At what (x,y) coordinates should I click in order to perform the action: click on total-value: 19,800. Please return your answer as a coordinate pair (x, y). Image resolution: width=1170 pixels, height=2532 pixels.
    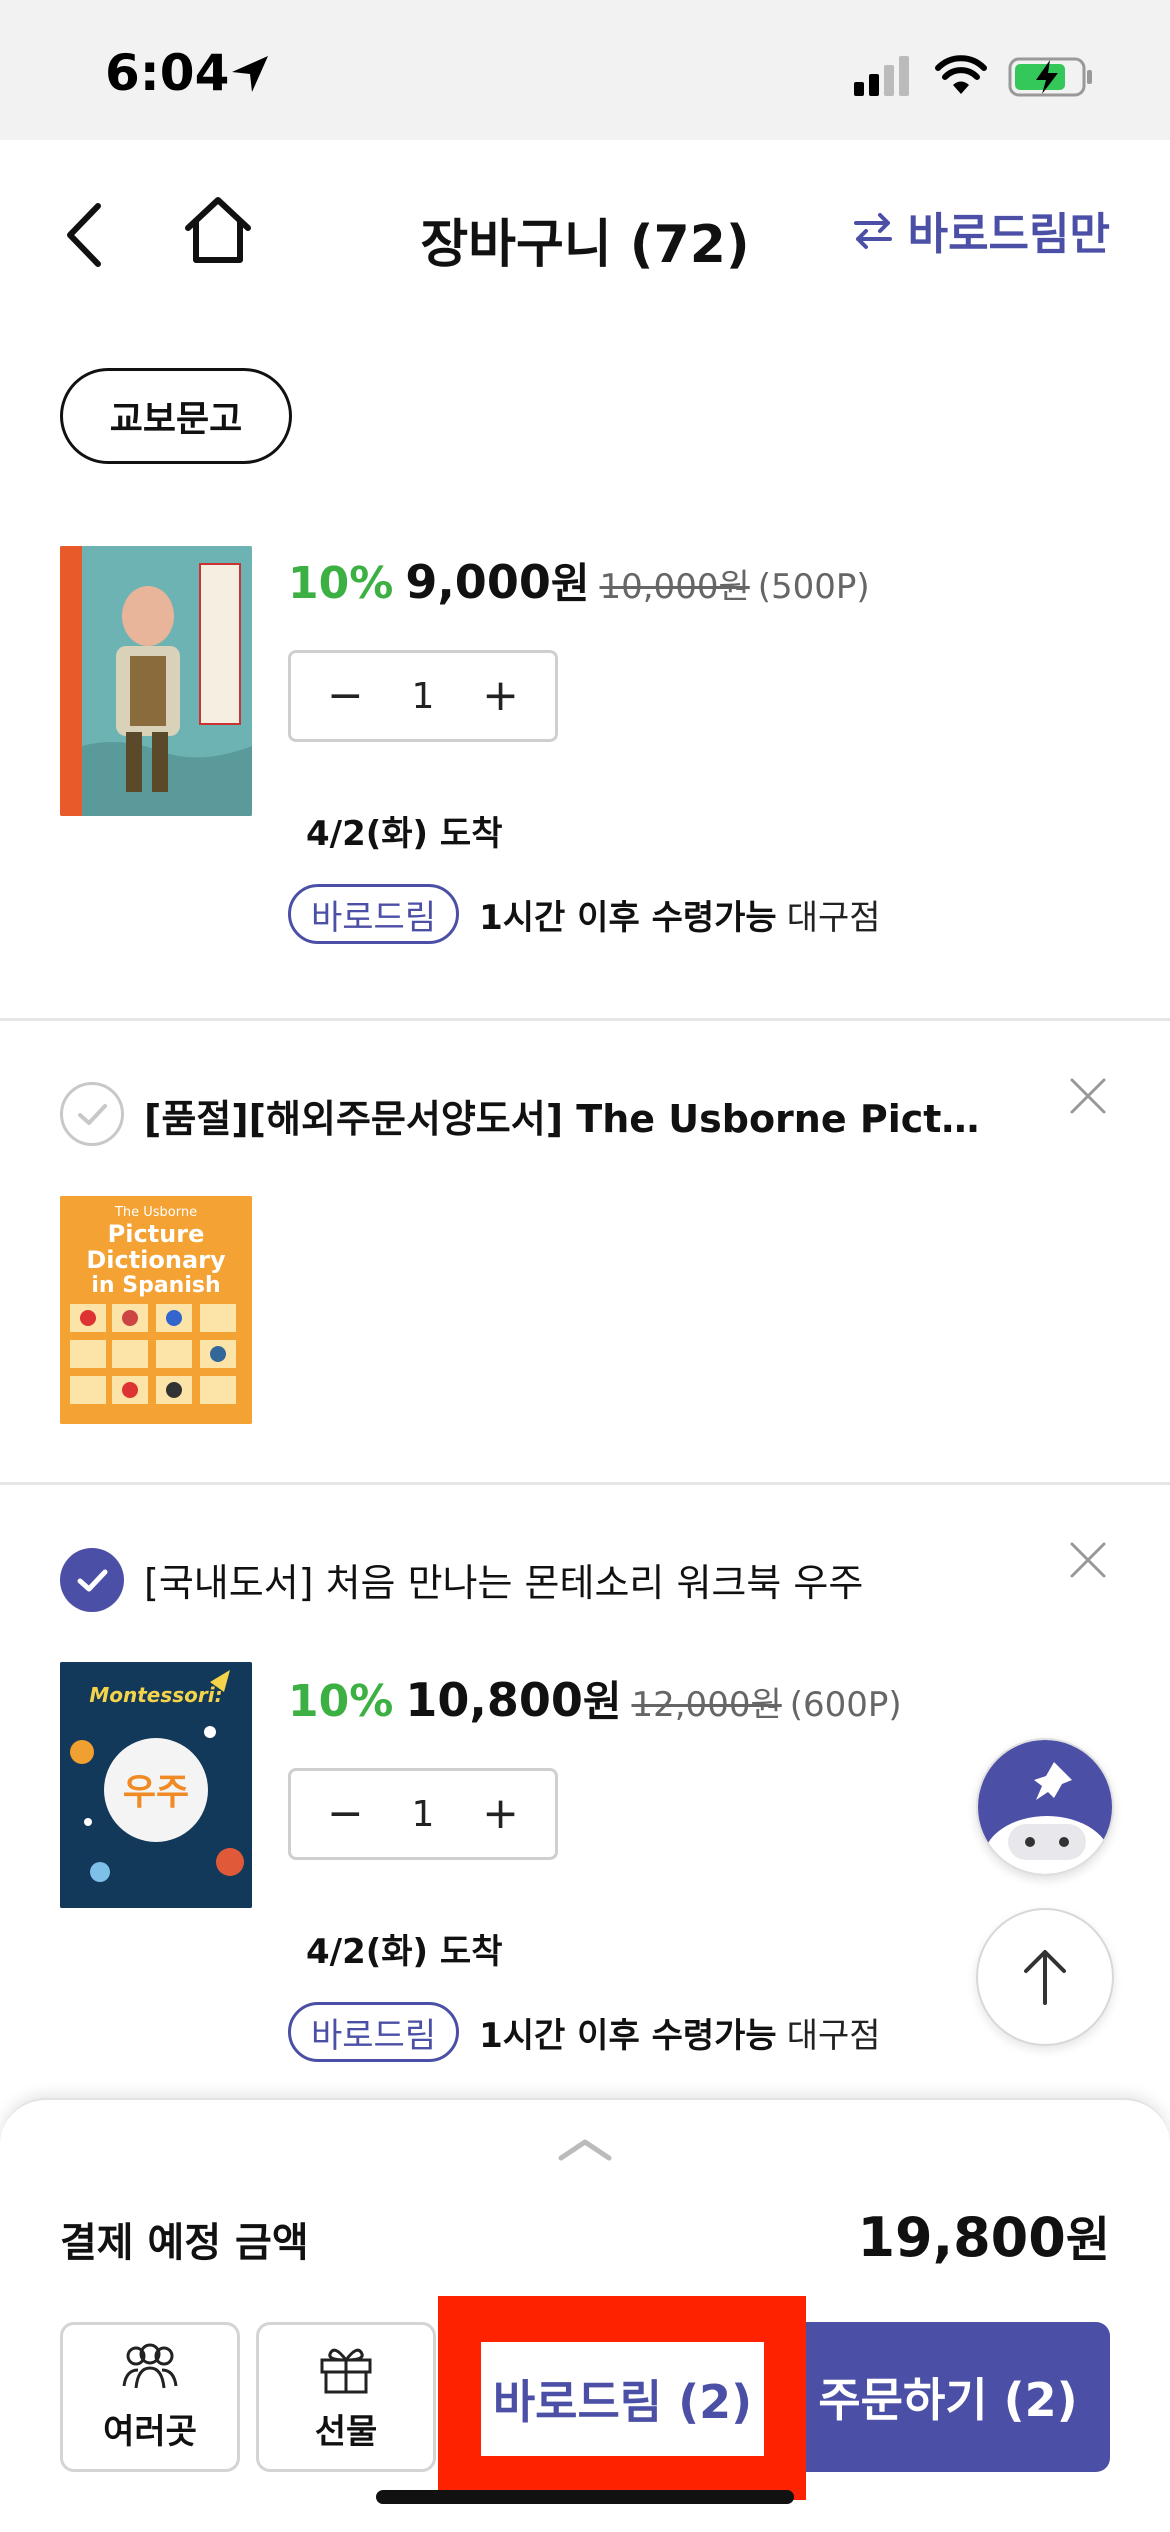
    Looking at the image, I should click on (961, 2237).